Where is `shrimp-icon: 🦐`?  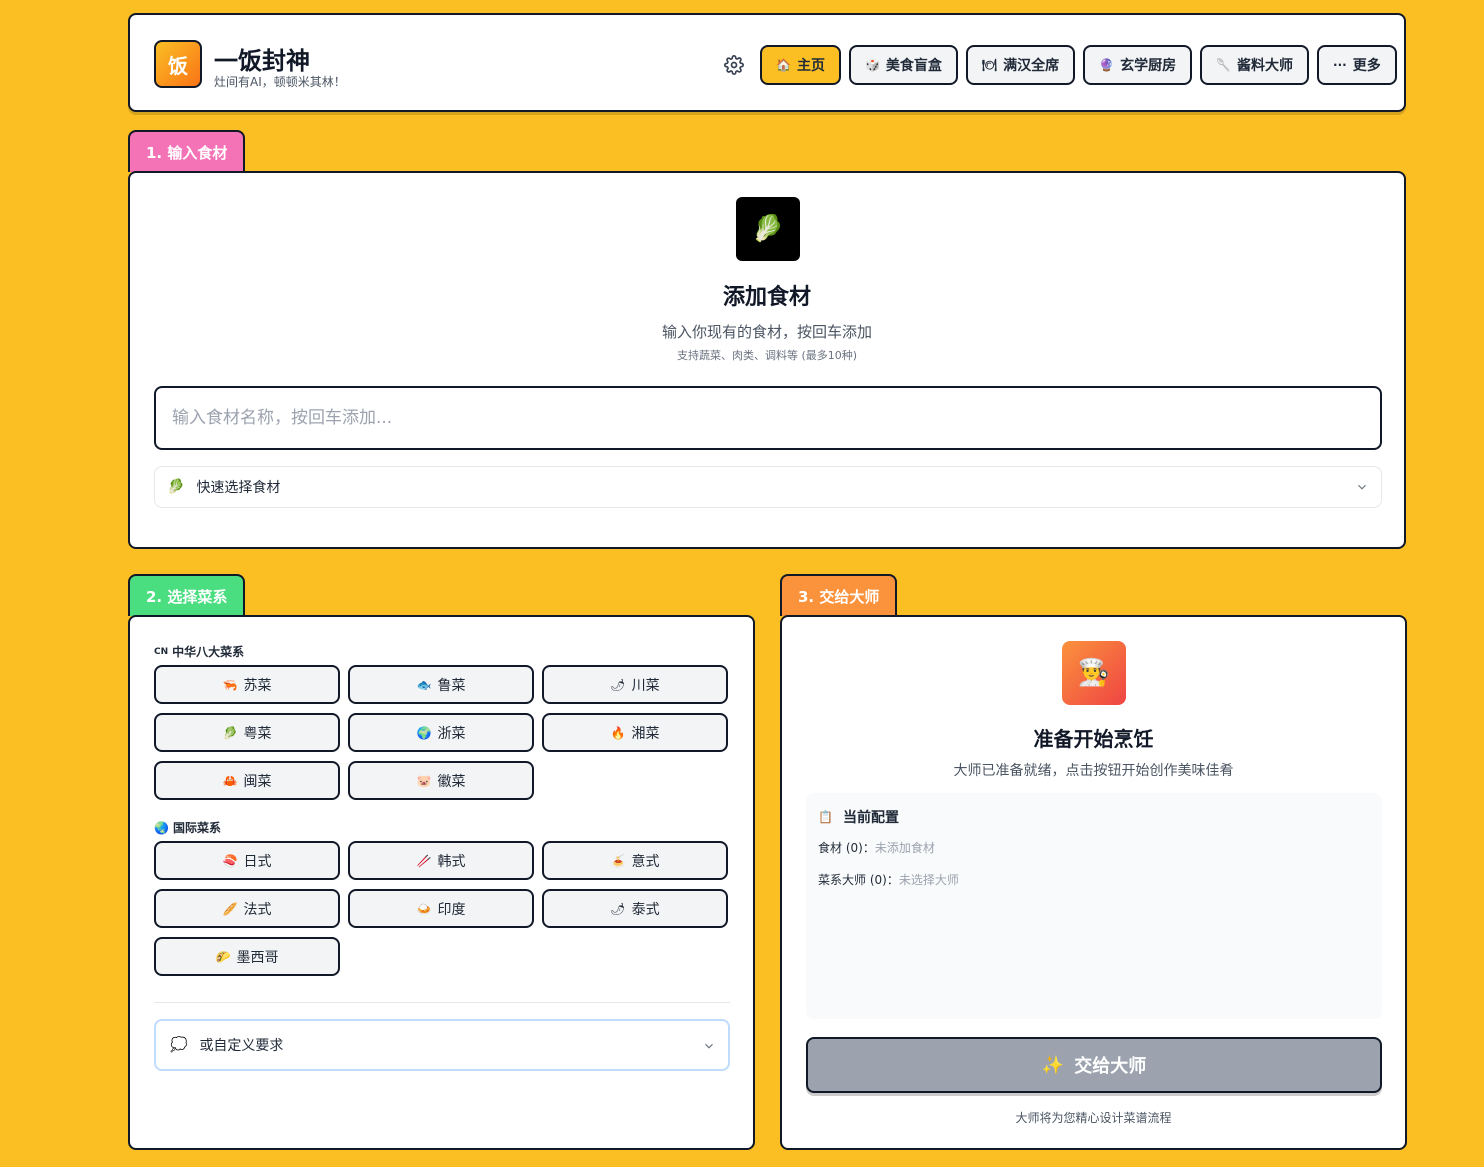 shrimp-icon: 🦐 is located at coordinates (230, 684).